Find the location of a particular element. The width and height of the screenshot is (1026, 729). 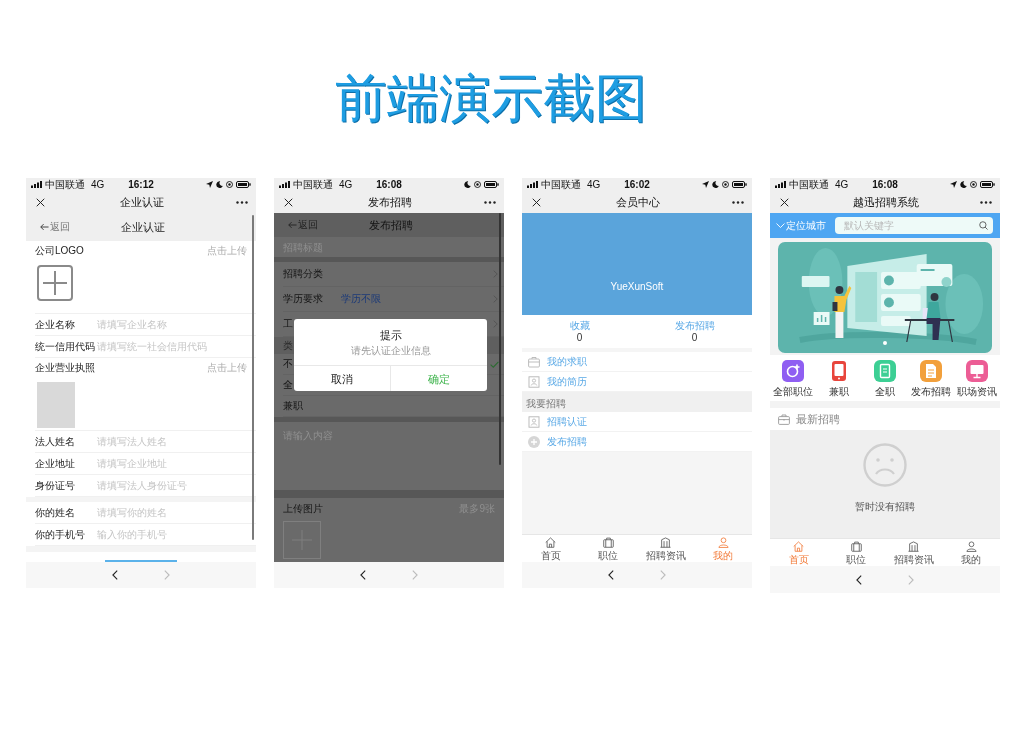

nav-title: 越迅招聘系统 is located at coordinates (886, 202).